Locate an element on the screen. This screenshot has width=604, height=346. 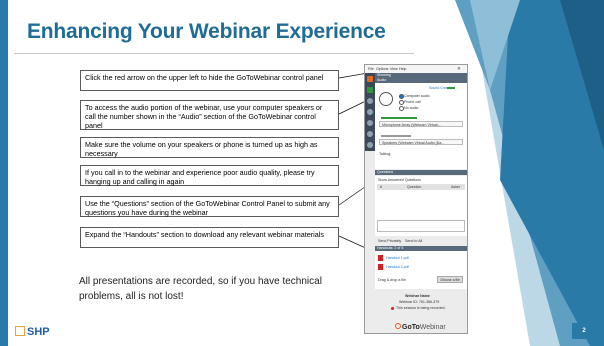
talking-label: Talking: is located at coordinates (385, 154).